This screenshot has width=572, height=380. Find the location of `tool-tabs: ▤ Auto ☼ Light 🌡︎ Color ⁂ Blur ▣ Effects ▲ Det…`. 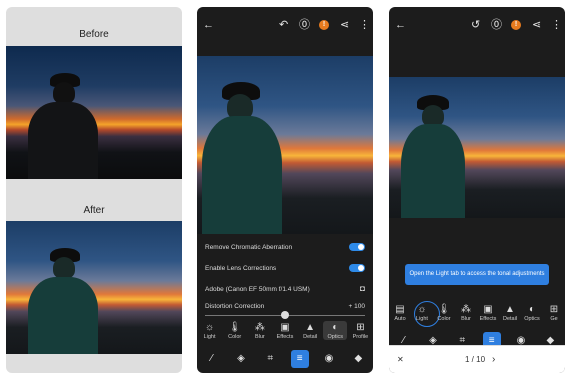

tool-tabs: ▤ Auto ☼ Light 🌡︎ Color ⁂ Blur ▣ Effects ▲ Det… is located at coordinates (477, 312).